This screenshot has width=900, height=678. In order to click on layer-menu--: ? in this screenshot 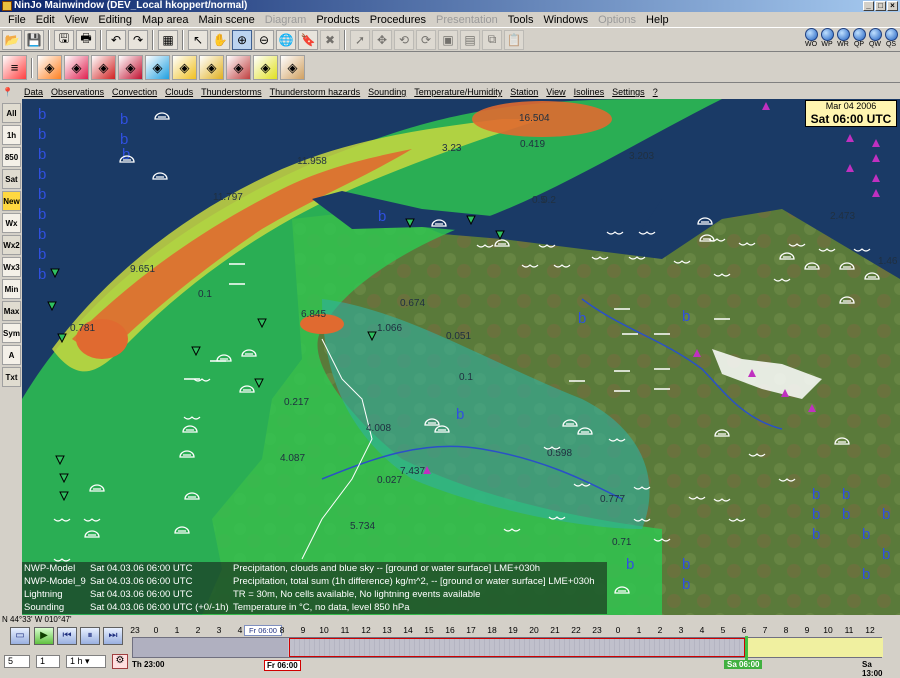, I will do `click(655, 92)`.